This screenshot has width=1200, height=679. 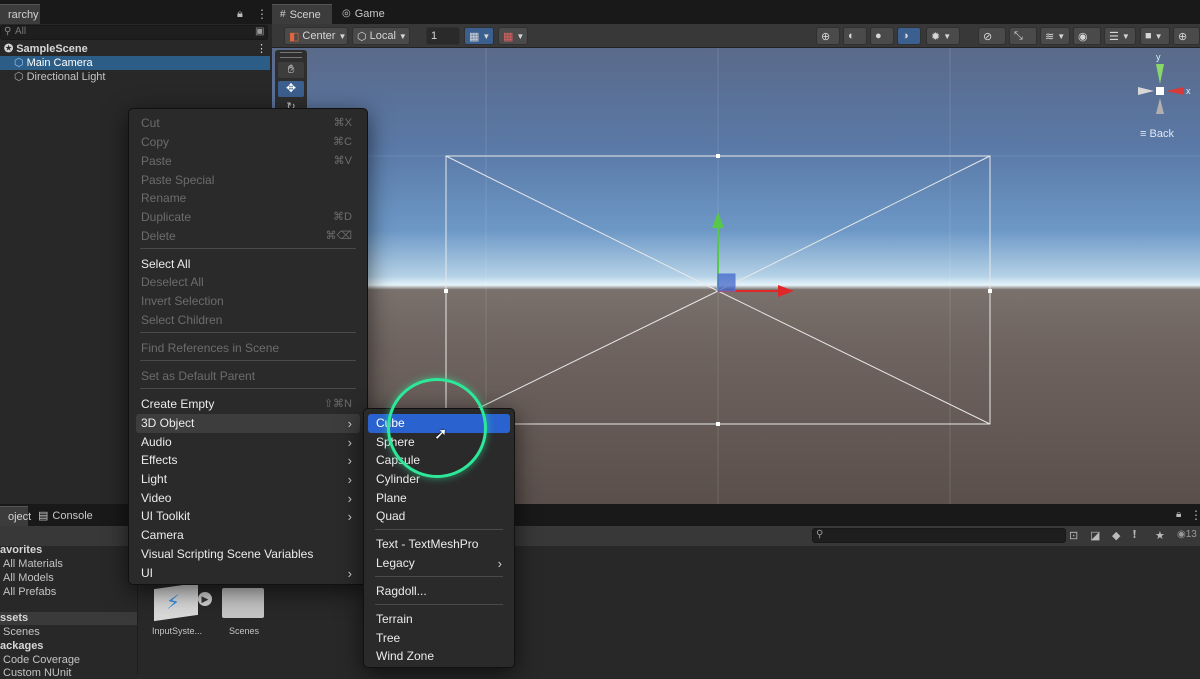 What do you see at coordinates (443, 36) in the screenshot?
I see `snap-value-input: 1` at bounding box center [443, 36].